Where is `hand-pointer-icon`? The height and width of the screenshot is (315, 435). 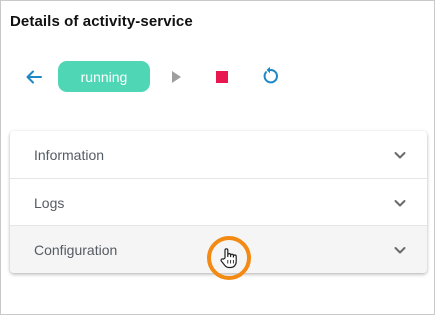
hand-pointer-icon is located at coordinates (228, 258).